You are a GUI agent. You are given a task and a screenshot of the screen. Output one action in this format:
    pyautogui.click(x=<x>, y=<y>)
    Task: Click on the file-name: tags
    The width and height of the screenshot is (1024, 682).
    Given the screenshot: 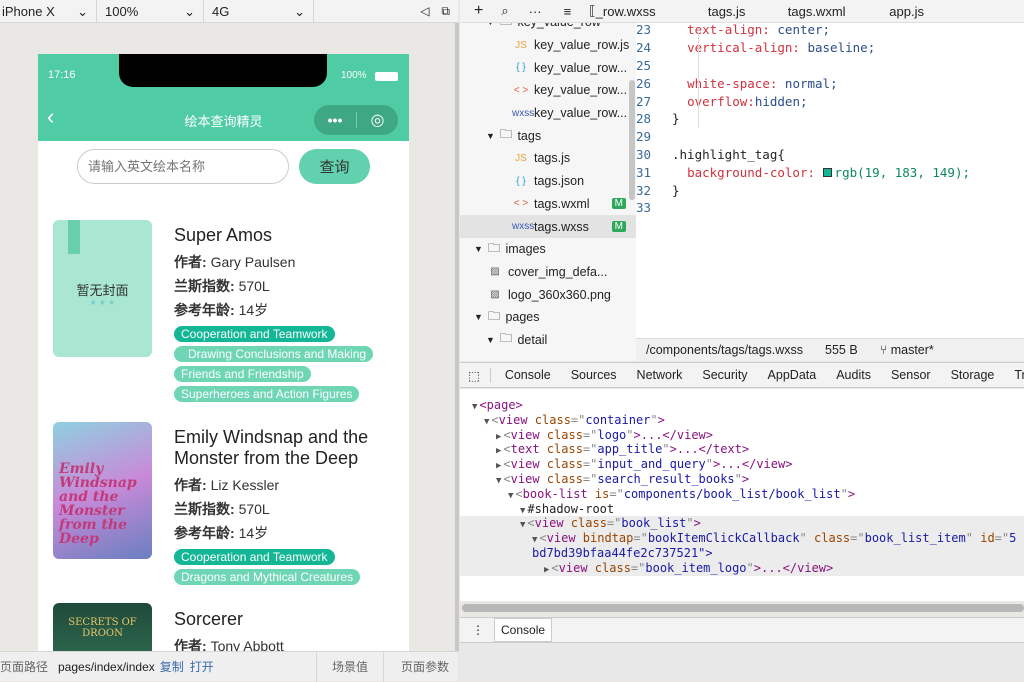 What is the action you would take?
    pyautogui.click(x=529, y=135)
    